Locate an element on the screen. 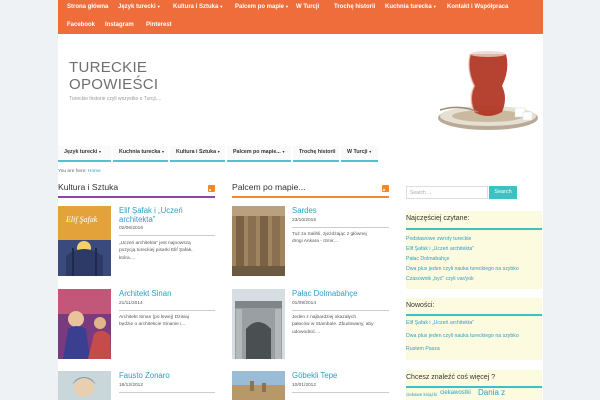 This screenshot has height=400, width=600. post-thumbnail-gobekli-tepe is located at coordinates (258, 385).